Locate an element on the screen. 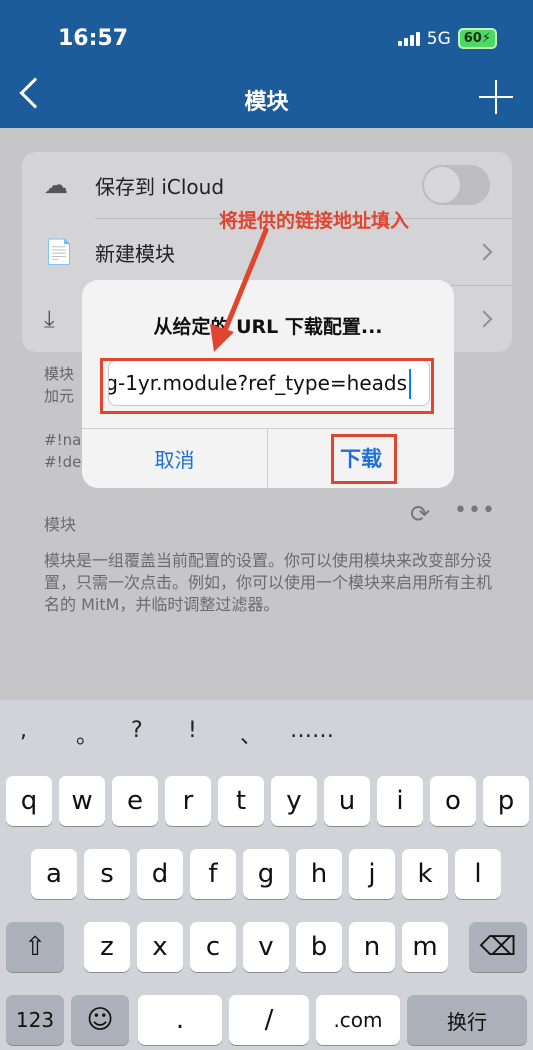  download-icon: ⤓ is located at coordinates (49, 319).